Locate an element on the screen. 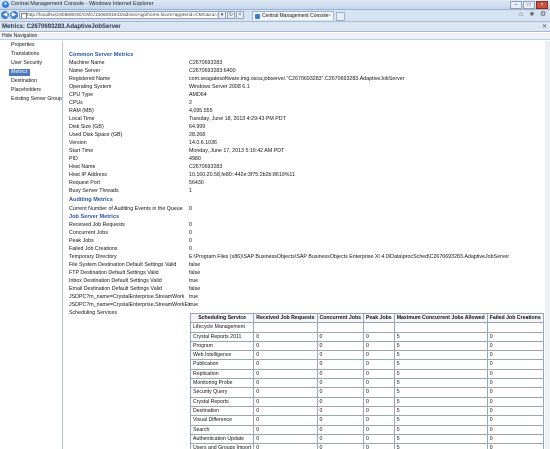 The image size is (550, 449). minimize-button: – is located at coordinates (516, 5).